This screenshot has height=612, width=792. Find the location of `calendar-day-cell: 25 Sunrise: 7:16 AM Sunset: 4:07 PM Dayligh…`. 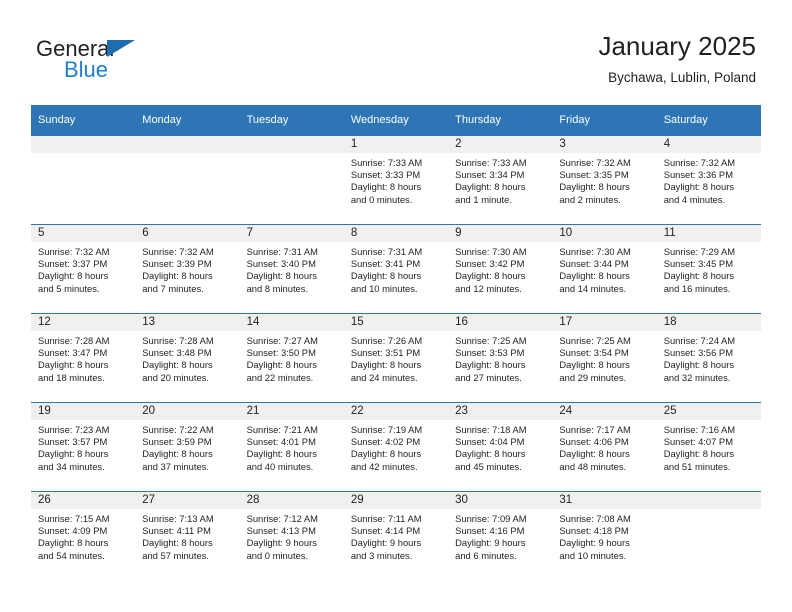

calendar-day-cell: 25 Sunrise: 7:16 AM Sunset: 4:07 PM Dayligh… is located at coordinates (708, 447).